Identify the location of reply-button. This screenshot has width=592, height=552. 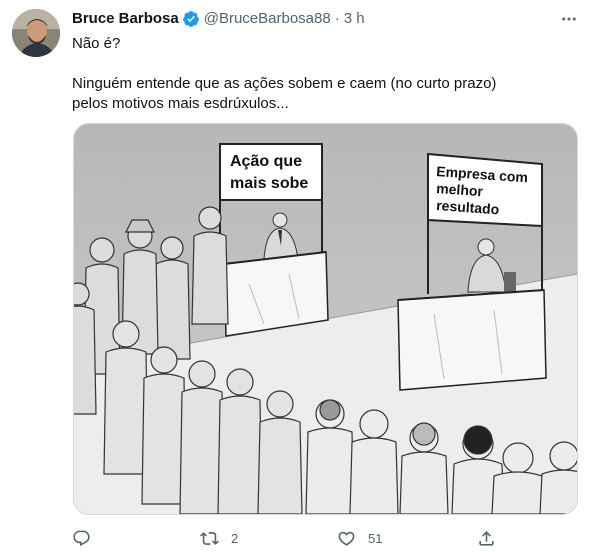
(87, 538).